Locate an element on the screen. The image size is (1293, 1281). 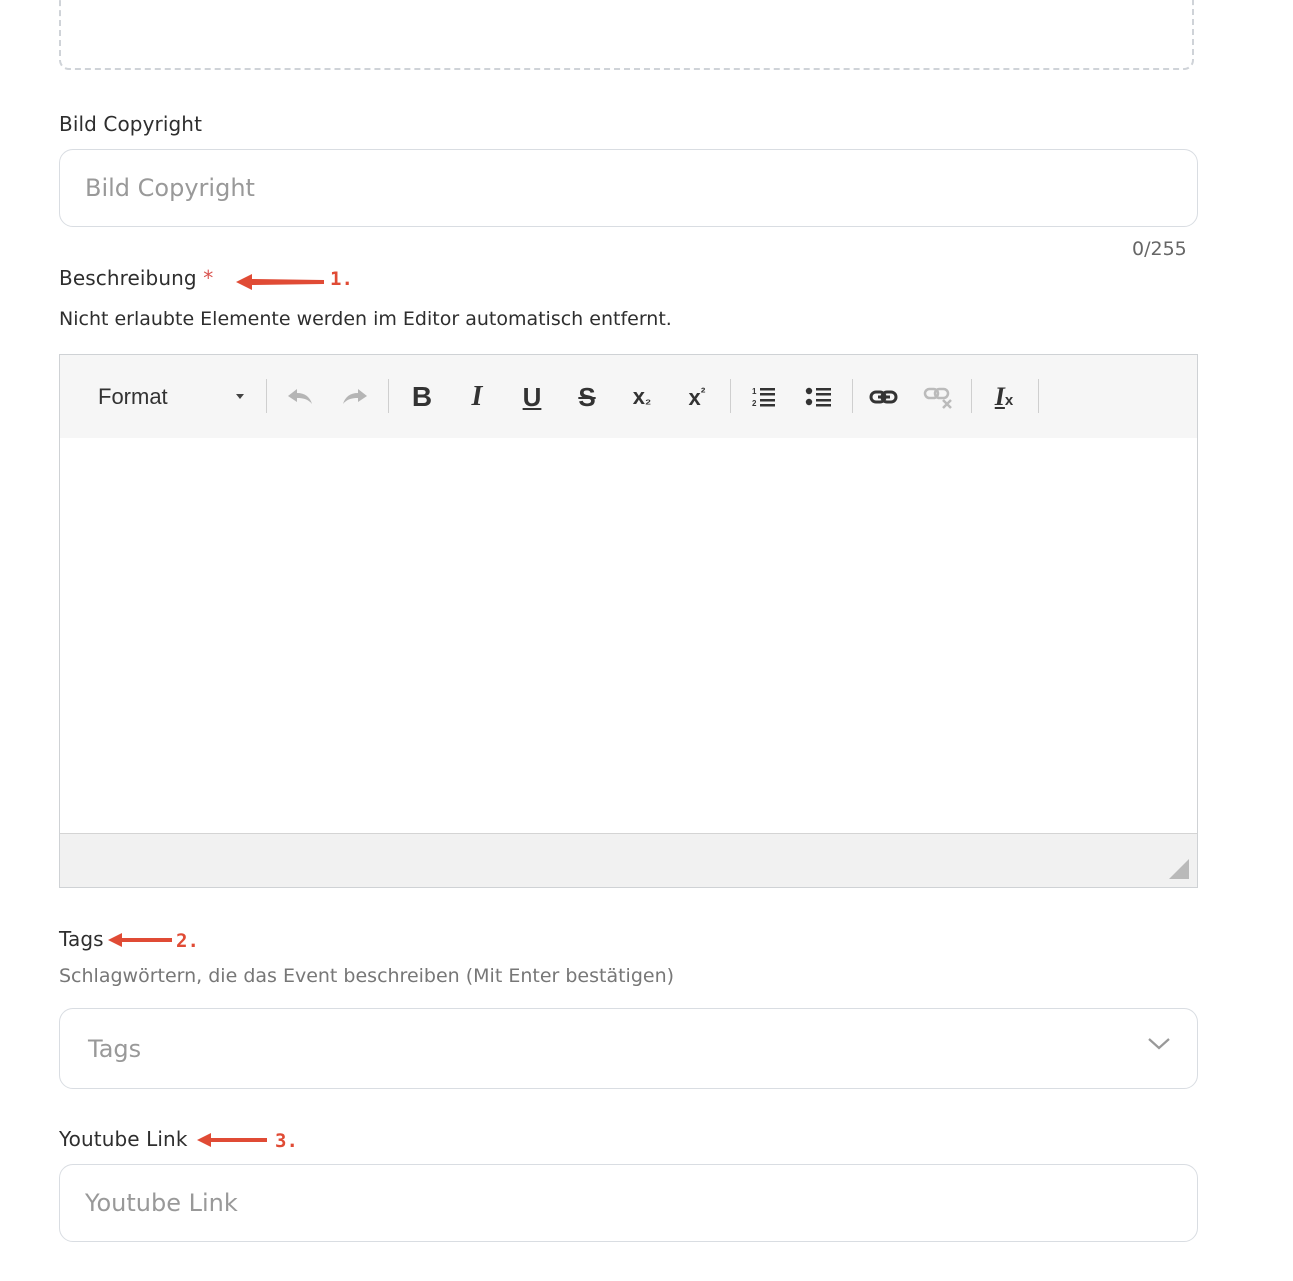
beschreibung-label: Beschreibung * is located at coordinates (136, 278).